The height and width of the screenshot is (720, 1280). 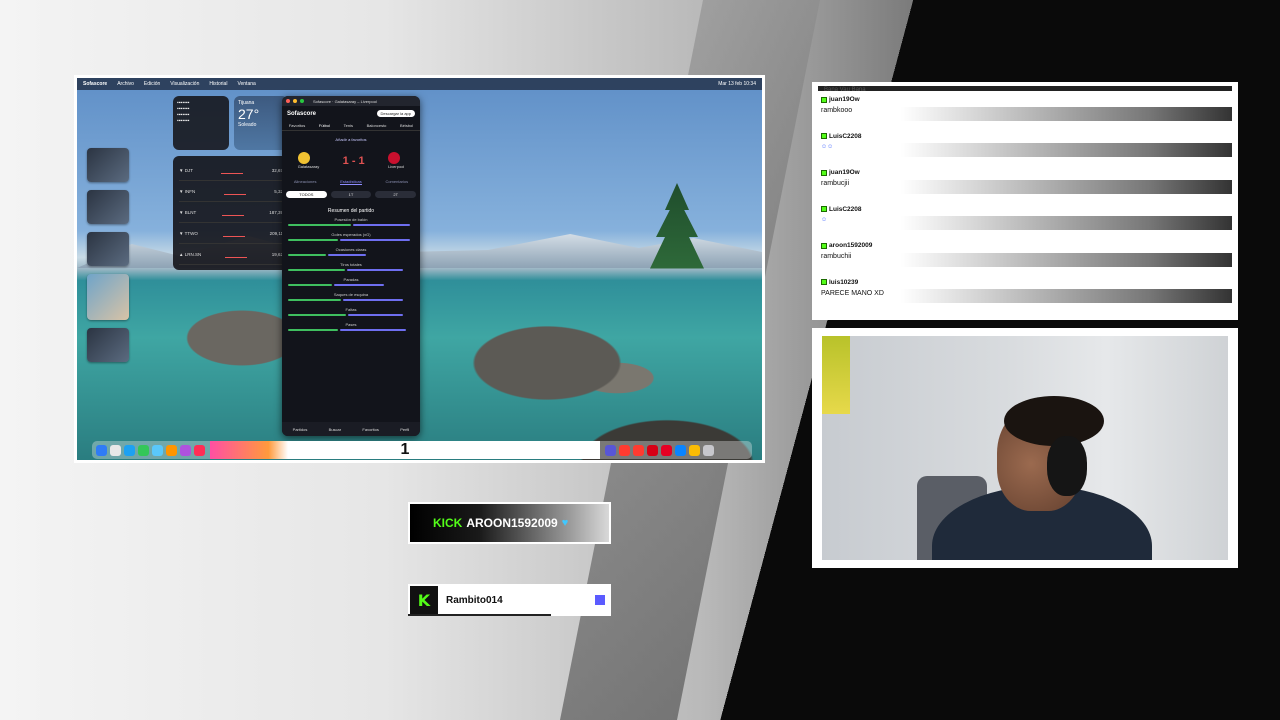 I want to click on username-text: aroon1592009, so click(x=851, y=245).